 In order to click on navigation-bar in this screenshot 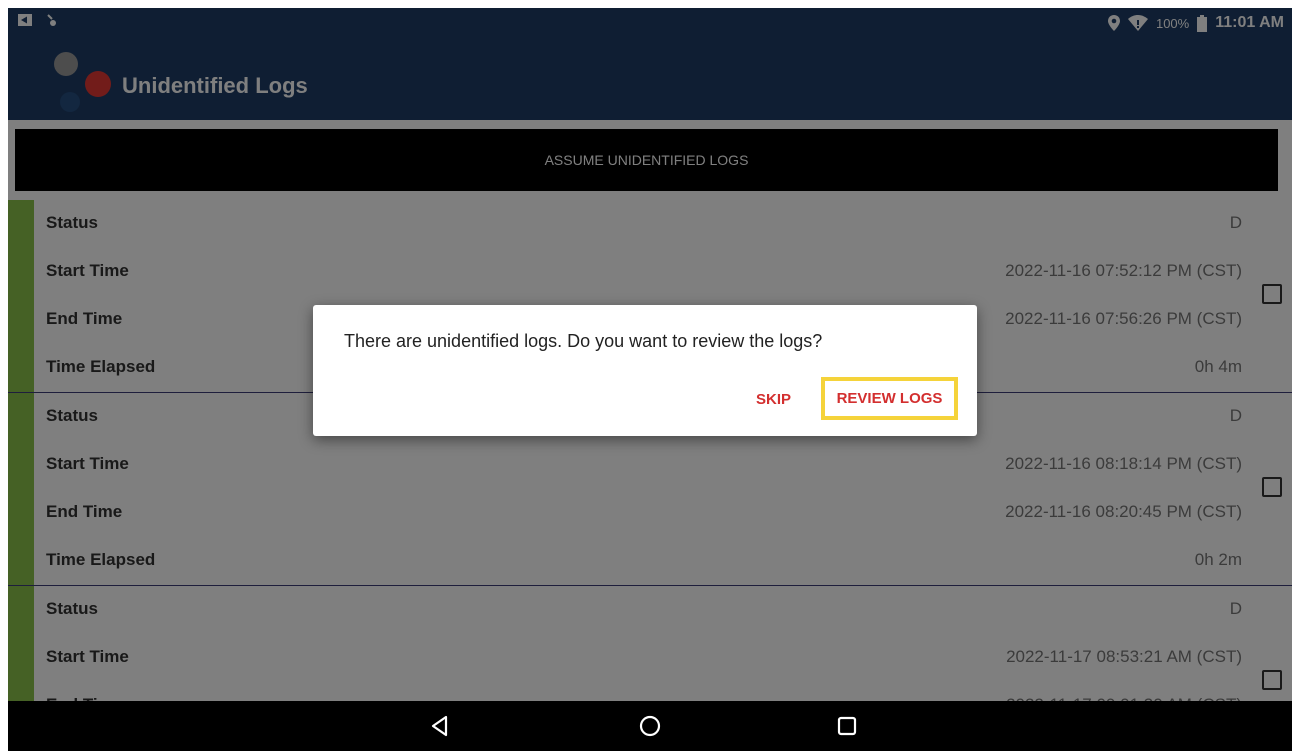, I will do `click(650, 726)`.